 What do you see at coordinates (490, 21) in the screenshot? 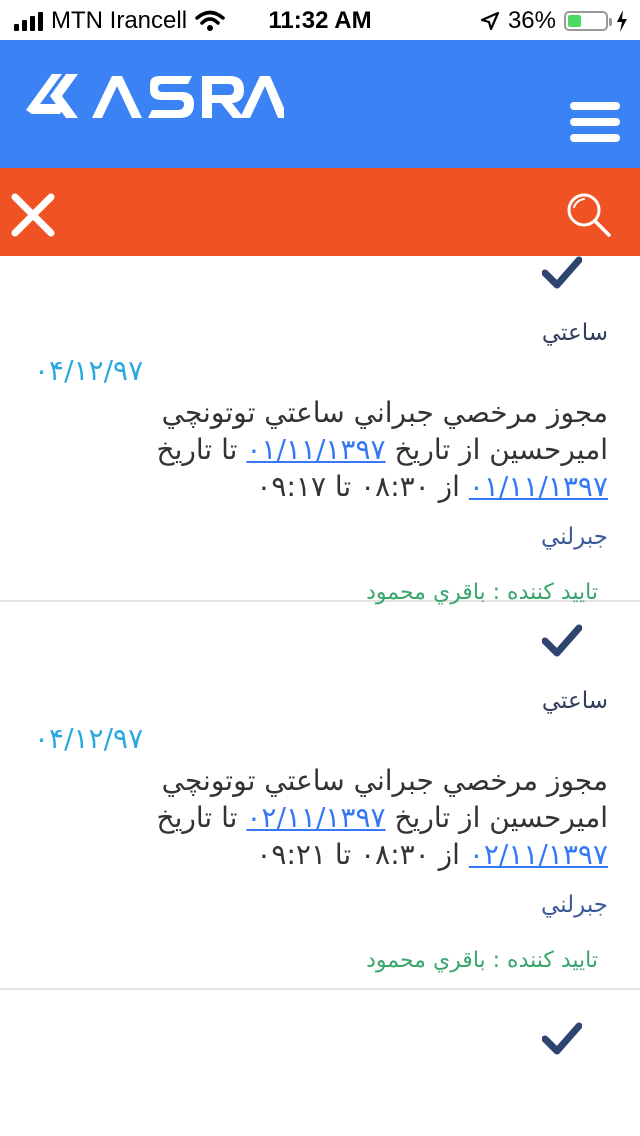
I see `location-arrow-icon` at bounding box center [490, 21].